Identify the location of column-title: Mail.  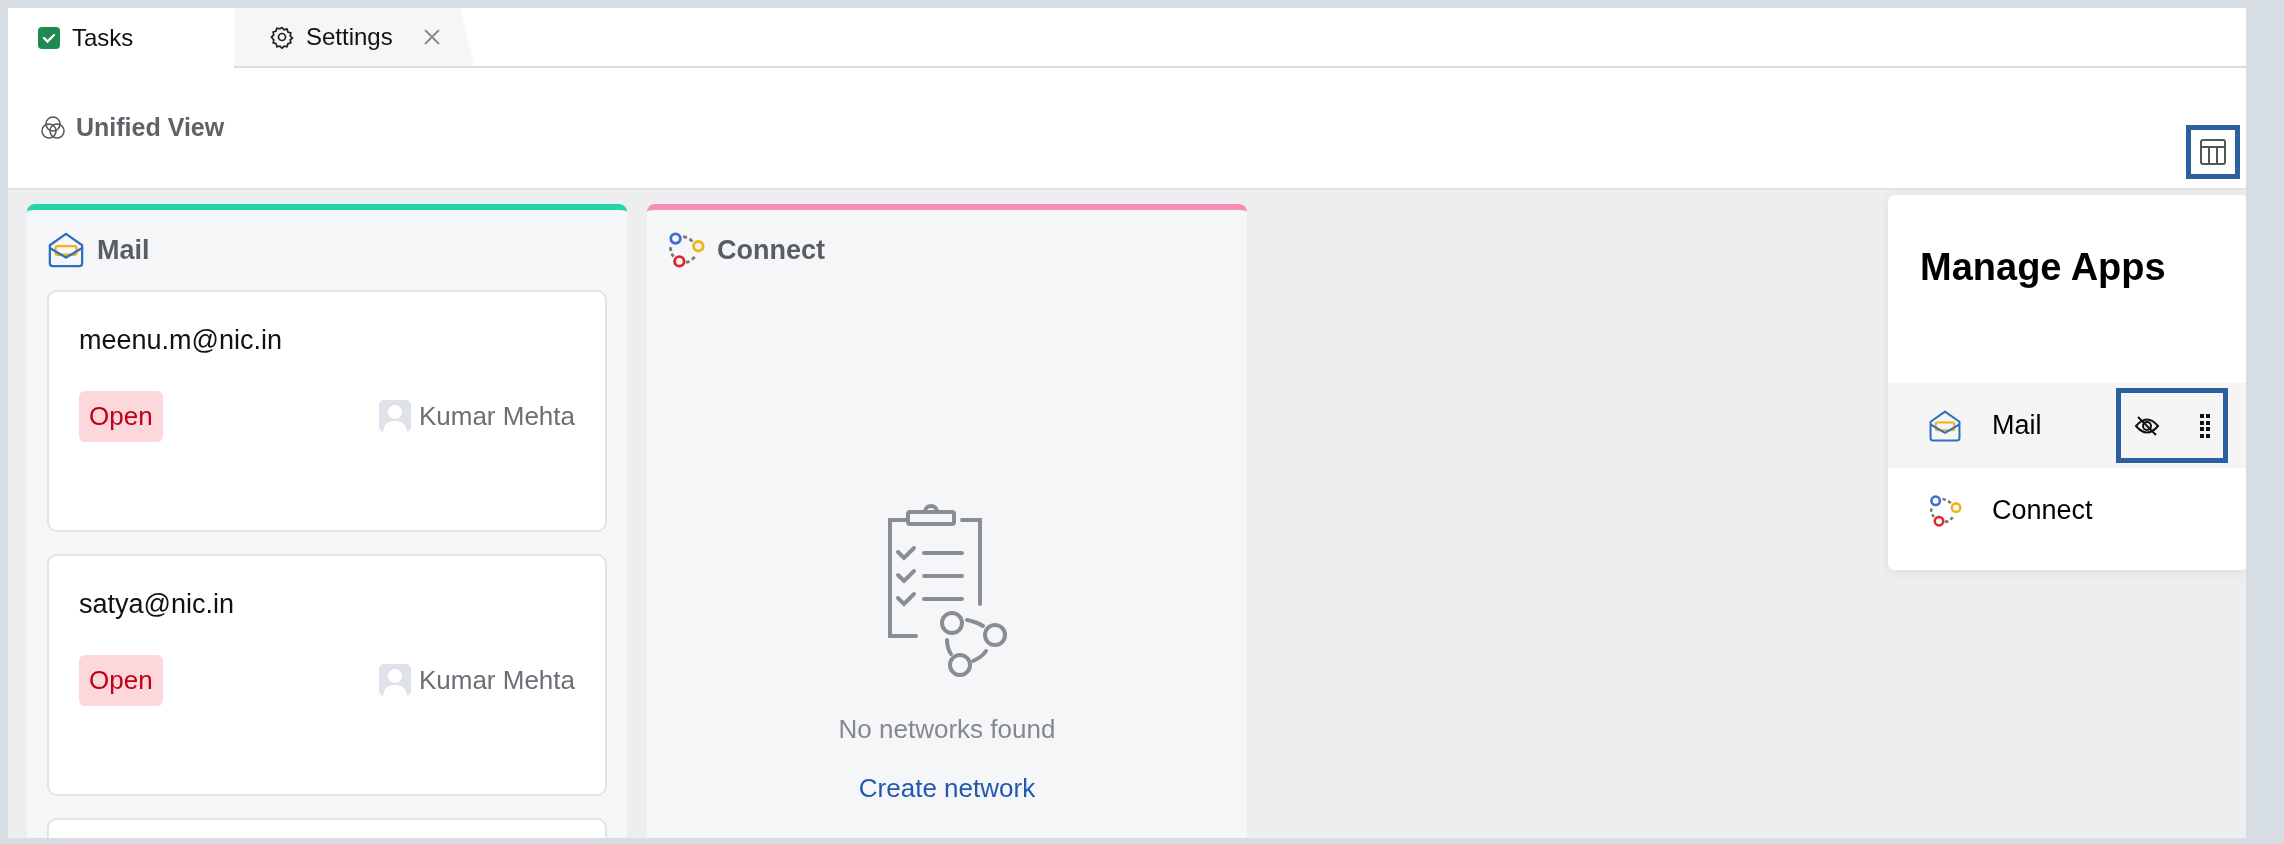
(123, 250).